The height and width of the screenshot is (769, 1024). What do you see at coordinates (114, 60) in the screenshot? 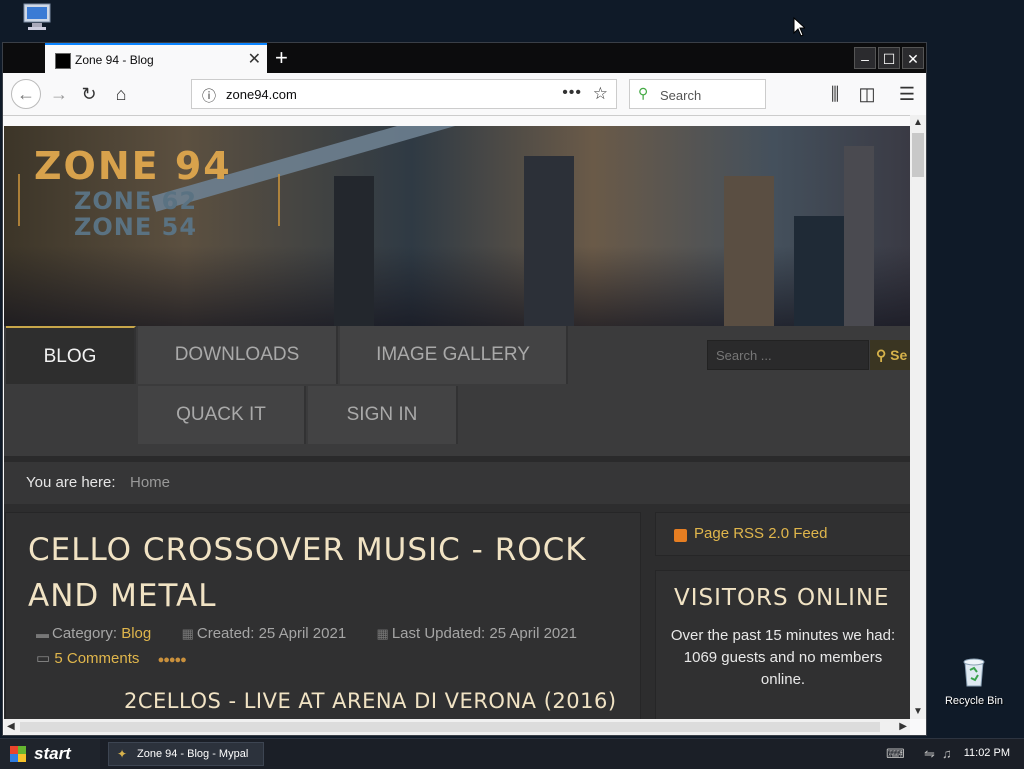
I see `tab-title: Zone 94 - Blog` at bounding box center [114, 60].